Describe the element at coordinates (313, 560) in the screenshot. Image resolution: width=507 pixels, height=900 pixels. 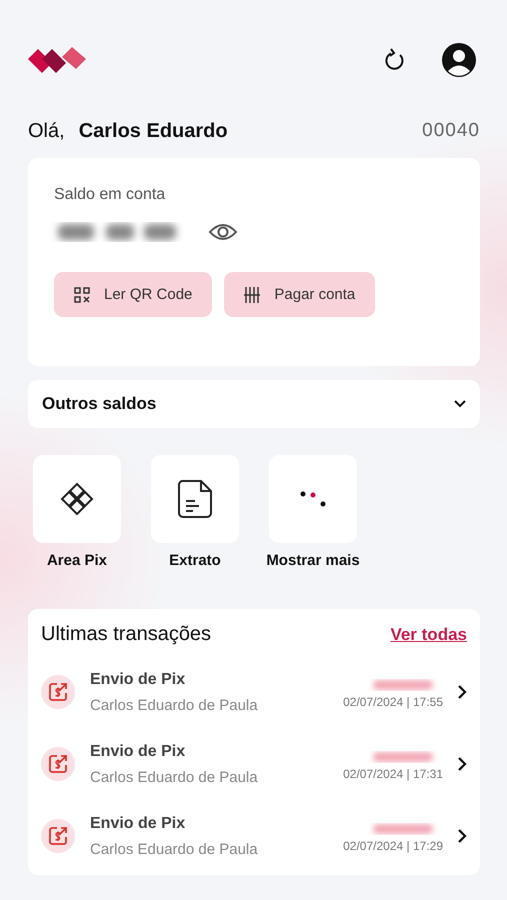
I see `shortcut-label: Mostrar mais` at that location.